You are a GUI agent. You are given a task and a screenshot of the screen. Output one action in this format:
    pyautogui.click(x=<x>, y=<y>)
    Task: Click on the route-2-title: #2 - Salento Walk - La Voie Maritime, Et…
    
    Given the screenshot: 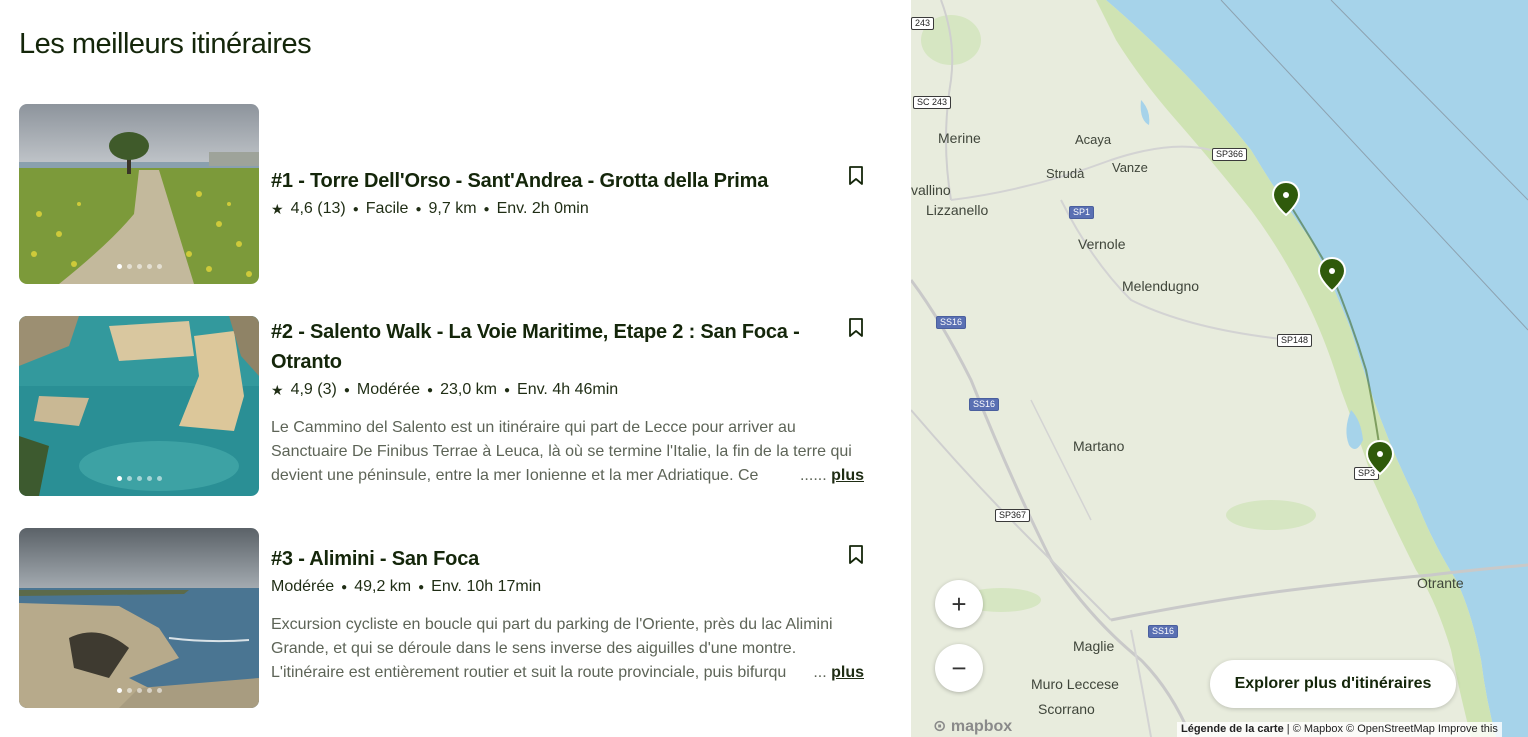 What is the action you would take?
    pyautogui.click(x=551, y=347)
    